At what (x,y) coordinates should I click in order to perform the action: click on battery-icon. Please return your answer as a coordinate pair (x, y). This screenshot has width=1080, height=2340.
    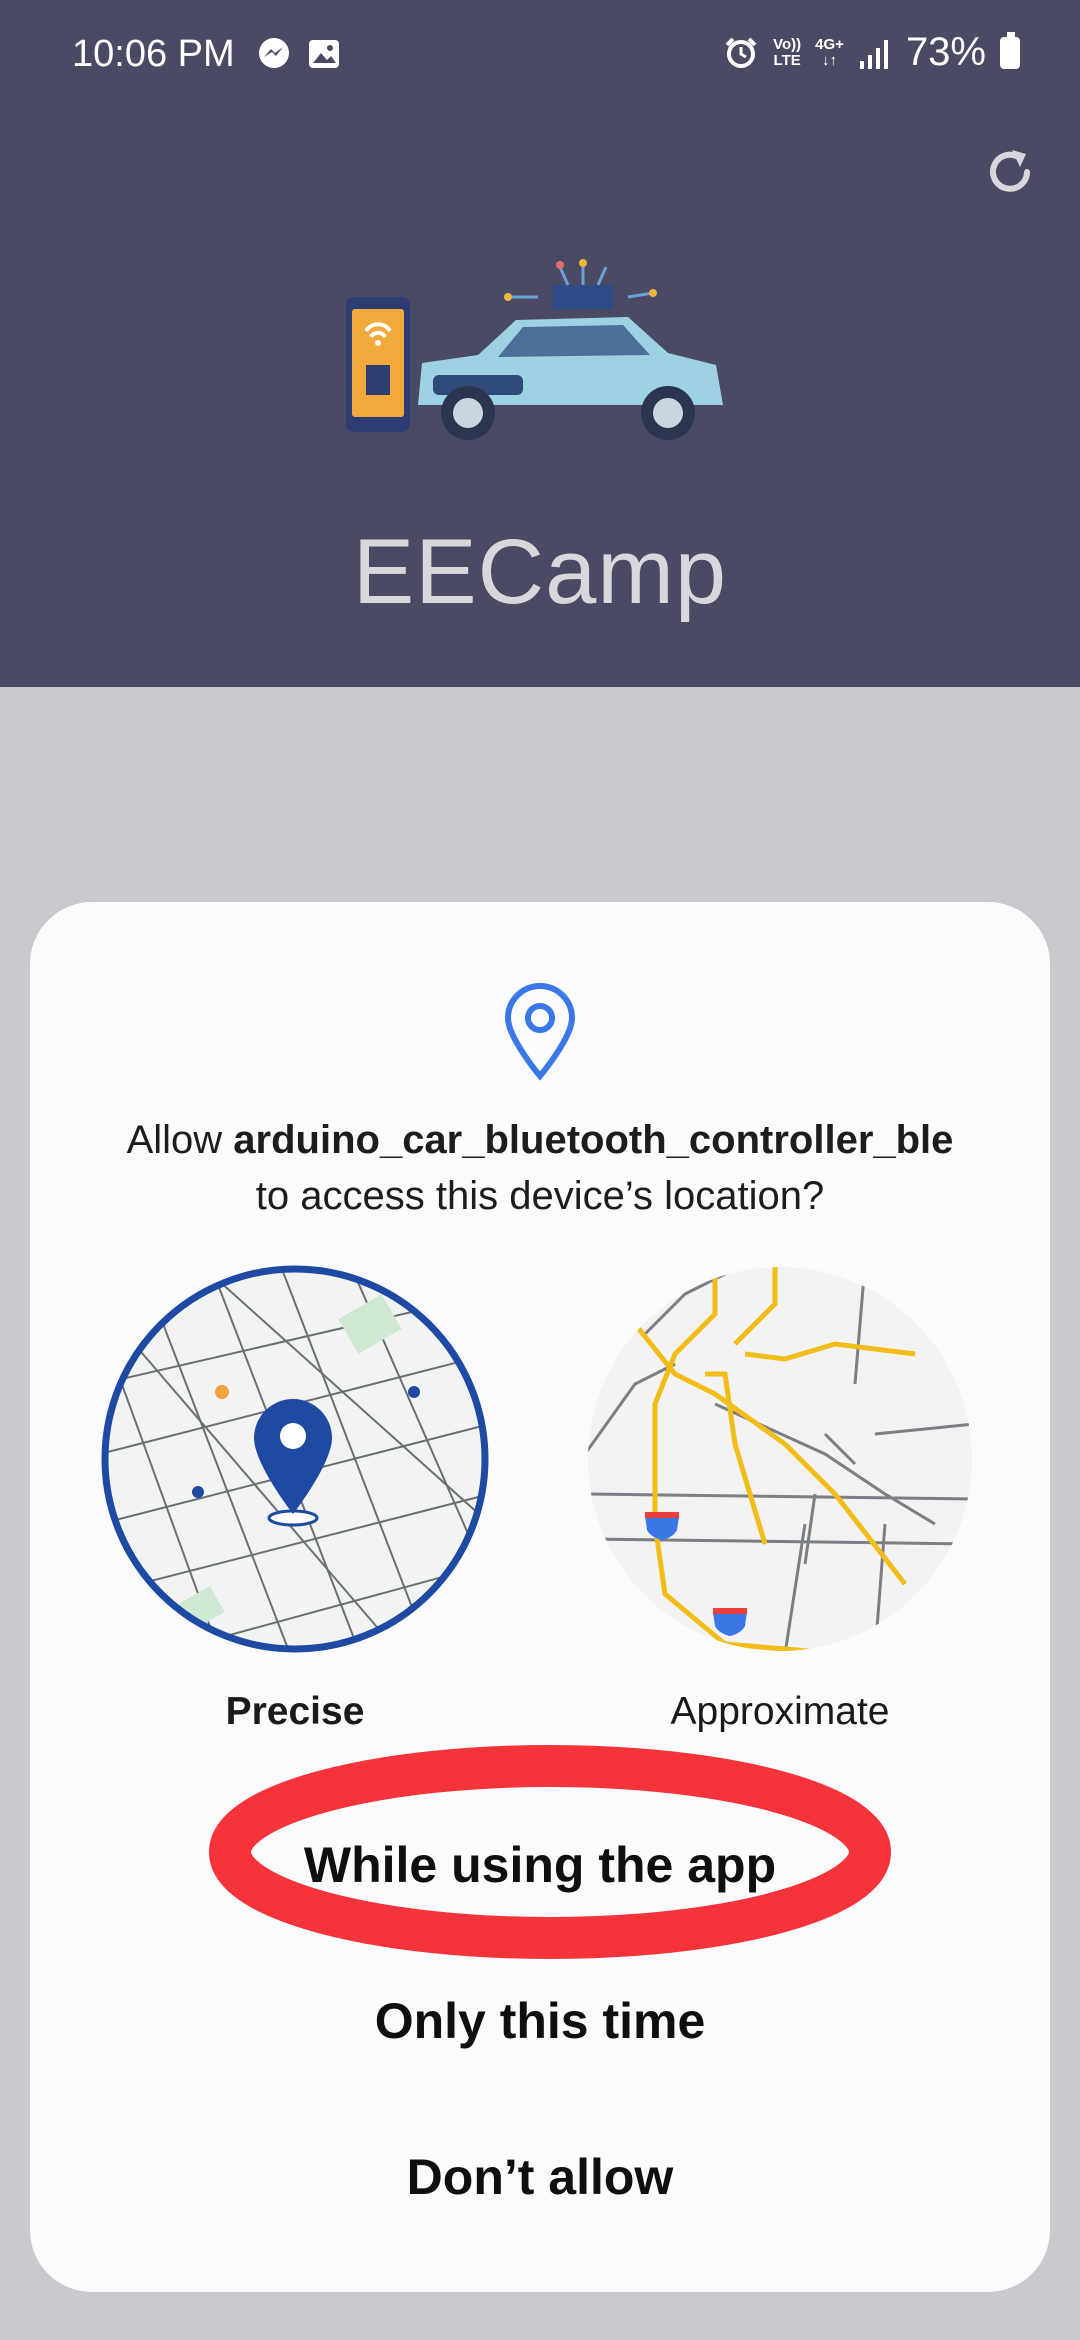
    Looking at the image, I should click on (1010, 50).